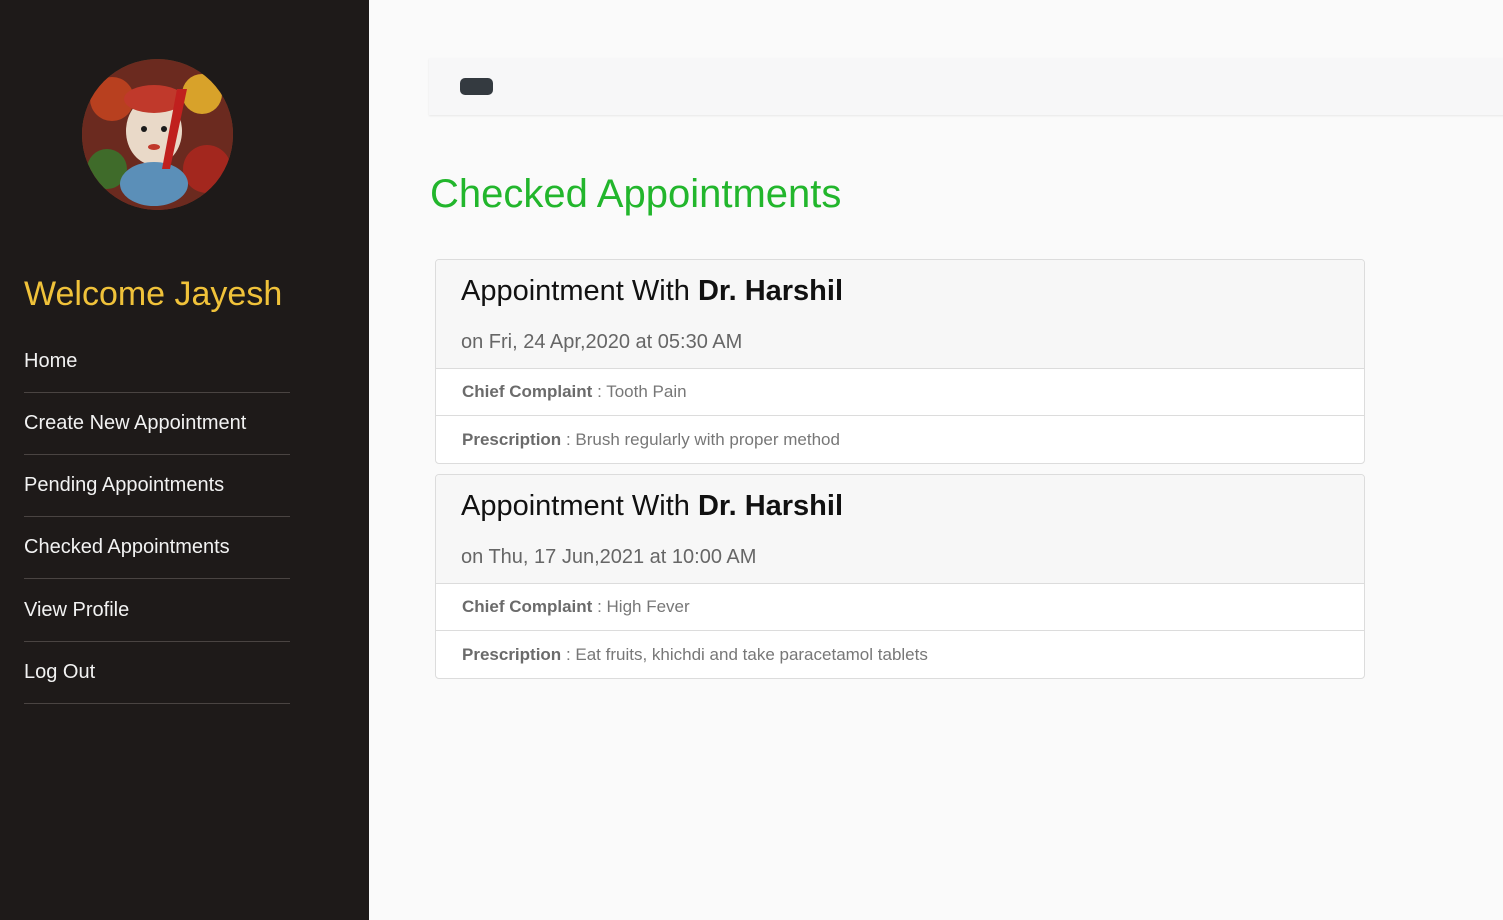 The height and width of the screenshot is (920, 1503). What do you see at coordinates (157, 673) in the screenshot?
I see `sidebar-item-log-out: Log Out` at bounding box center [157, 673].